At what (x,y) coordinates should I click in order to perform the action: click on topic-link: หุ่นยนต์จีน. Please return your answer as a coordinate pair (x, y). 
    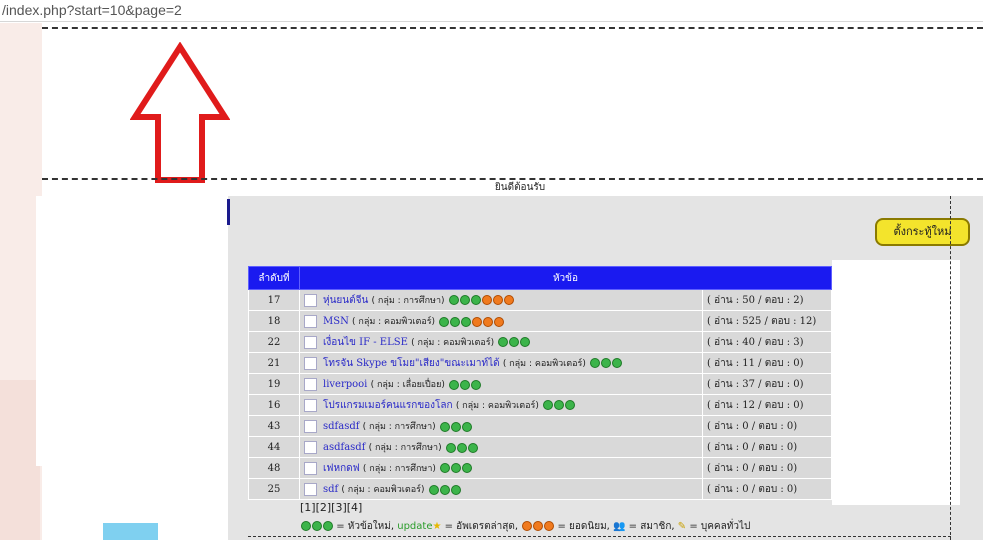
    Looking at the image, I should click on (345, 300).